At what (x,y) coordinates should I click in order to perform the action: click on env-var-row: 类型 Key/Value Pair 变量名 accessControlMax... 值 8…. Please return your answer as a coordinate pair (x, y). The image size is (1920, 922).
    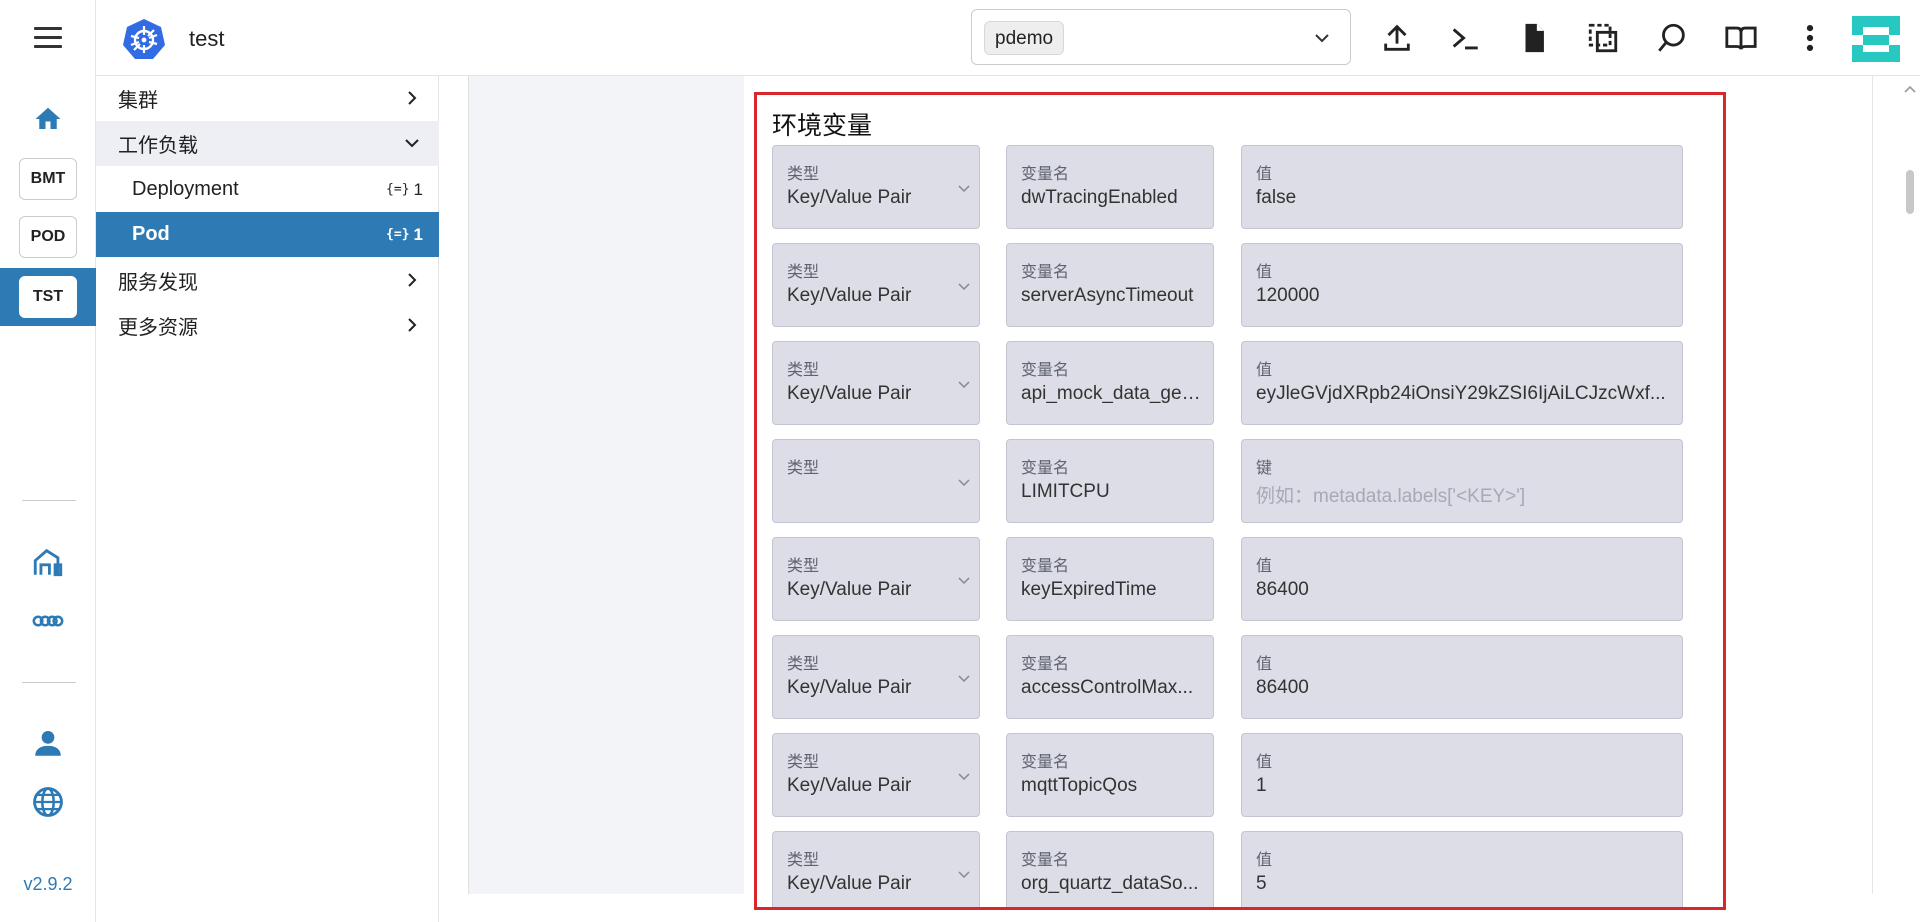
    Looking at the image, I should click on (1229, 677).